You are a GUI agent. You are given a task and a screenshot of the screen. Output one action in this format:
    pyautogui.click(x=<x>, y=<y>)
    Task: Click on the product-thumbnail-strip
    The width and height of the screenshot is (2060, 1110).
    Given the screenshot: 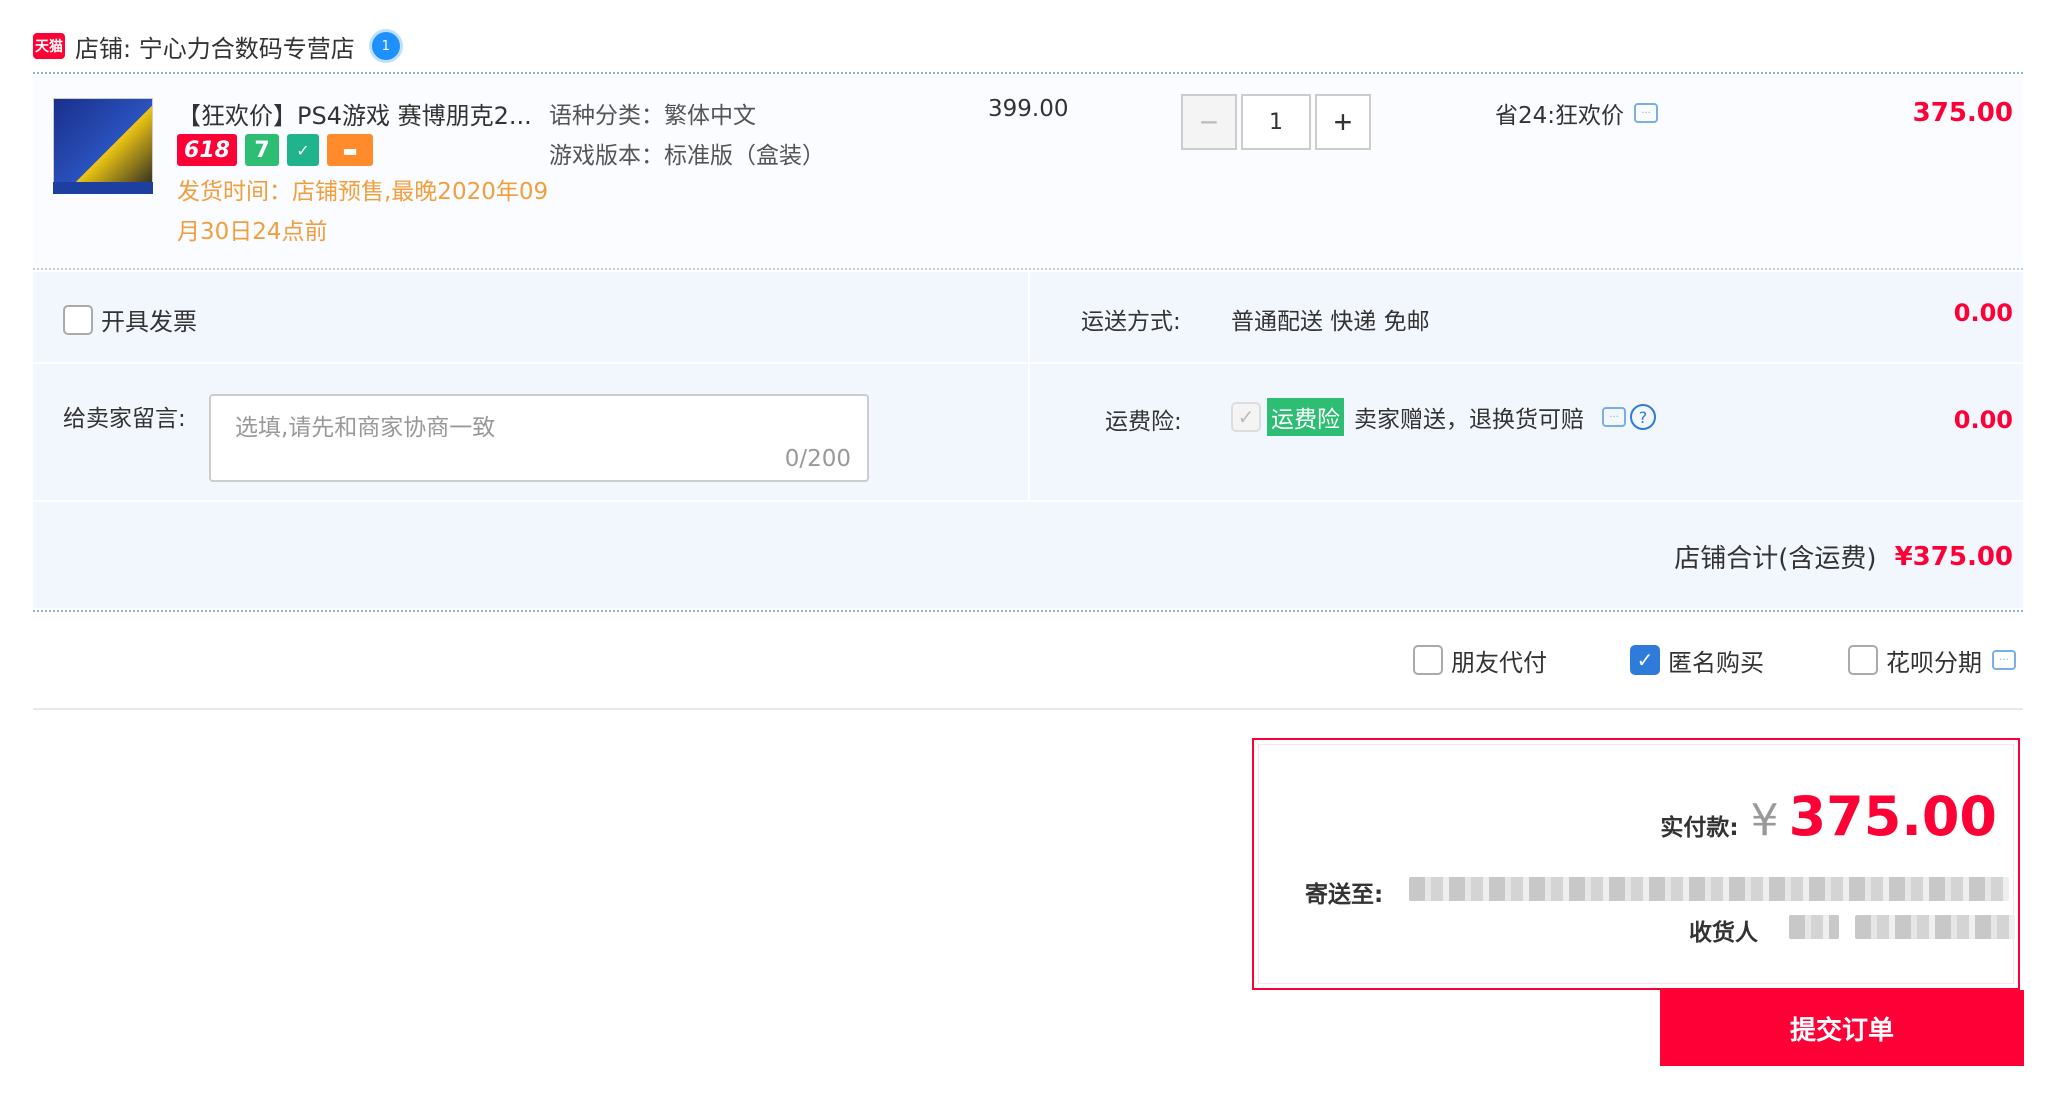 What is the action you would take?
    pyautogui.click(x=103, y=188)
    